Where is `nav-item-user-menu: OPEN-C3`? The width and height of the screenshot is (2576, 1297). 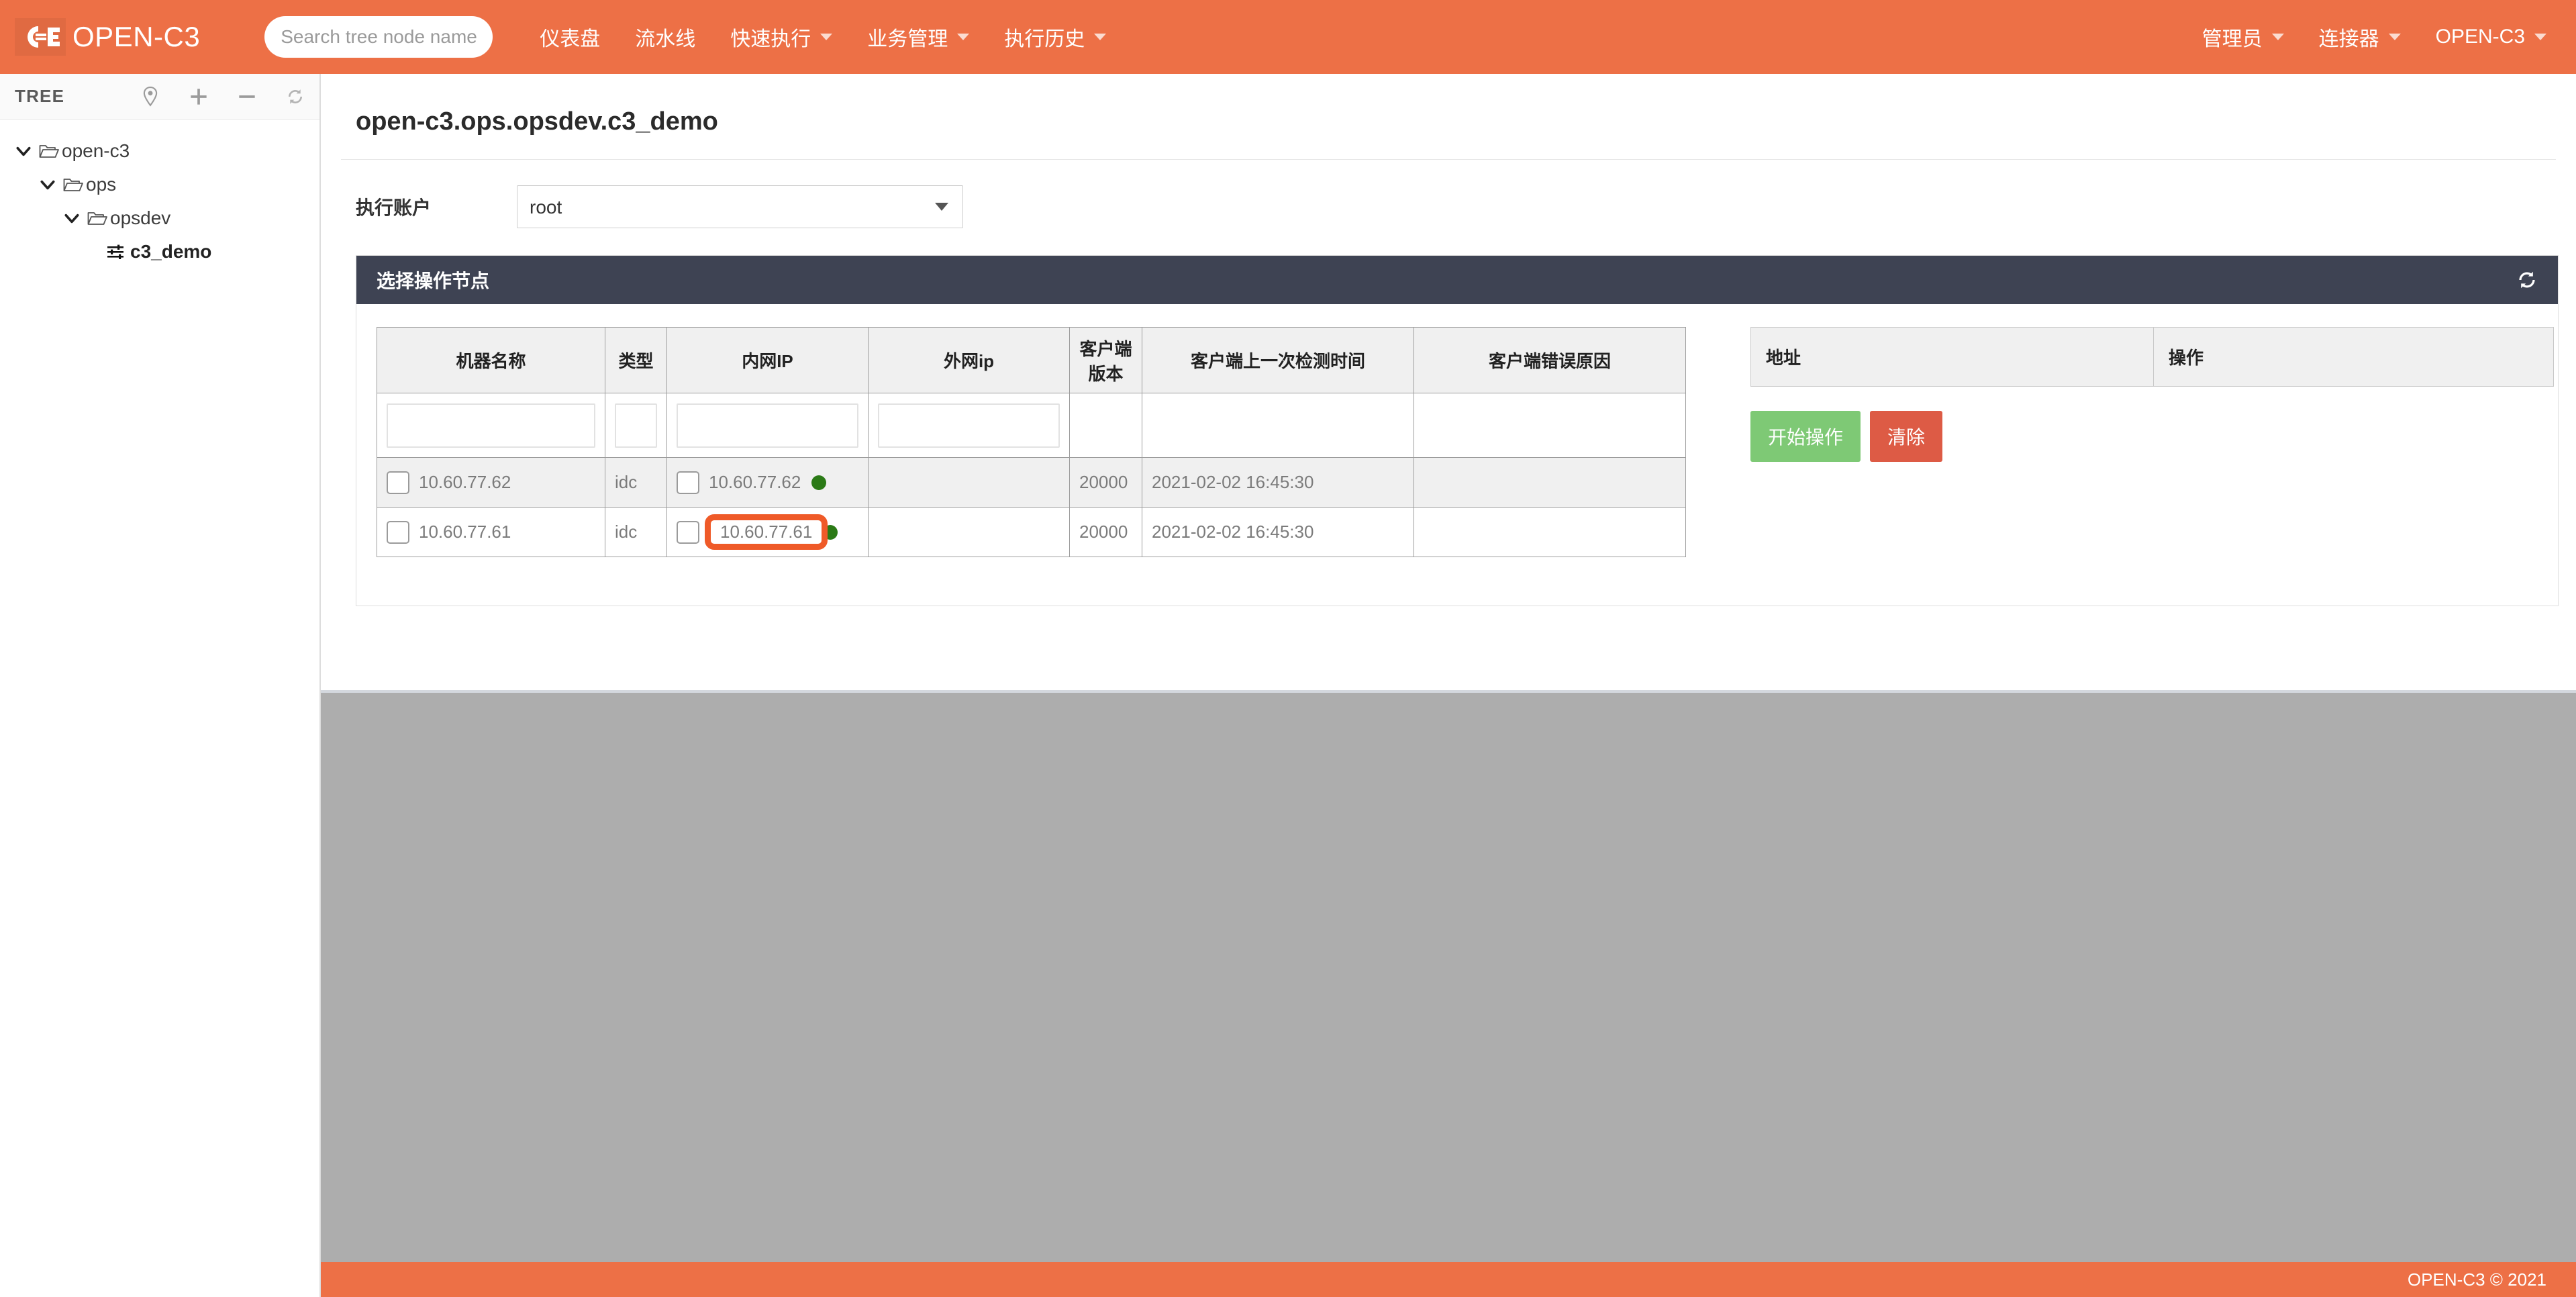 nav-item-user-menu: OPEN-C3 is located at coordinates (2491, 37).